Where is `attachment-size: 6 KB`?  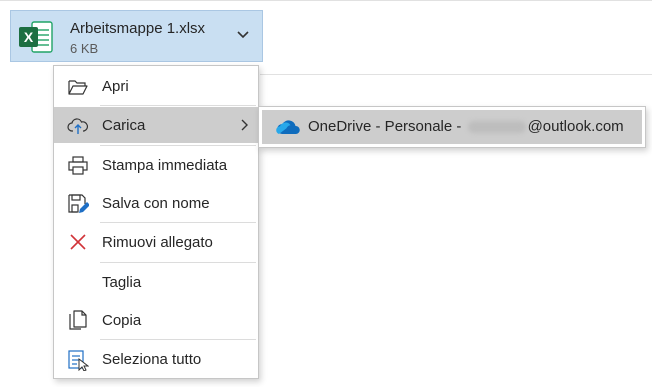
attachment-size: 6 KB is located at coordinates (84, 48).